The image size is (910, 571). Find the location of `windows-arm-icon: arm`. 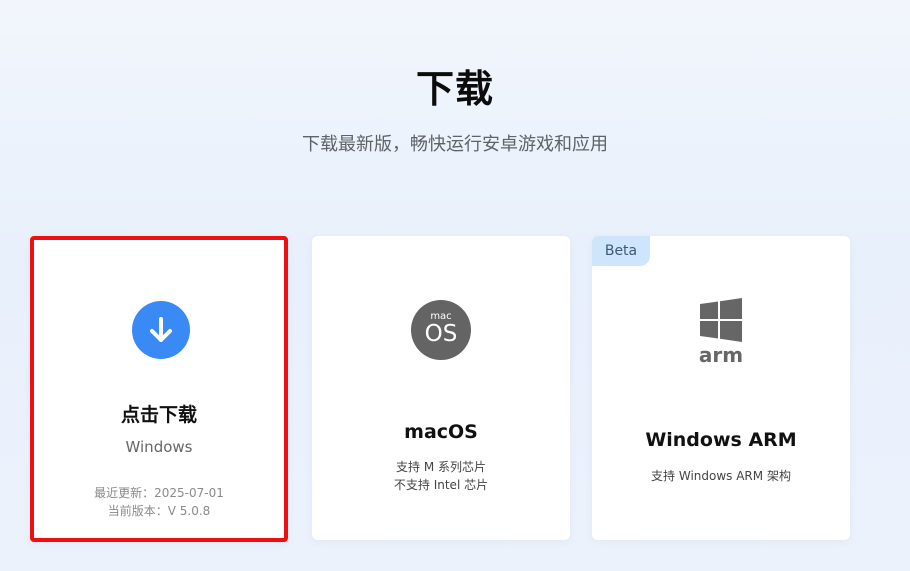

windows-arm-icon: arm is located at coordinates (721, 332).